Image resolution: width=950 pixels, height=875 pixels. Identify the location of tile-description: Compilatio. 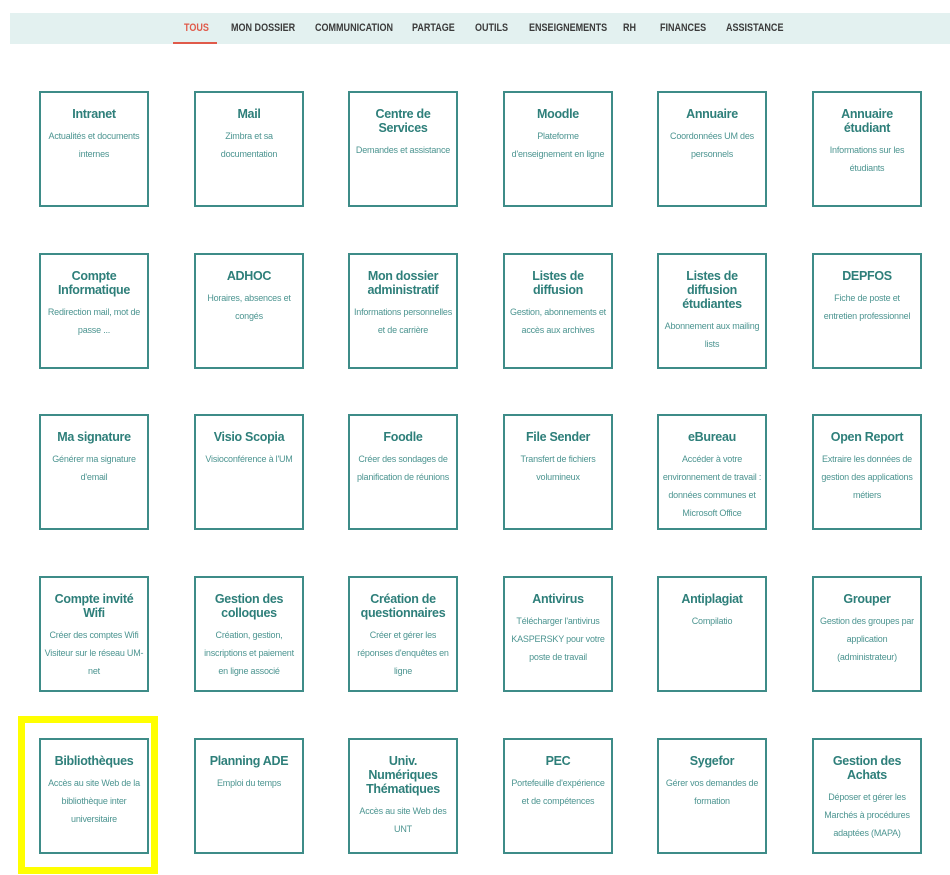
(712, 621).